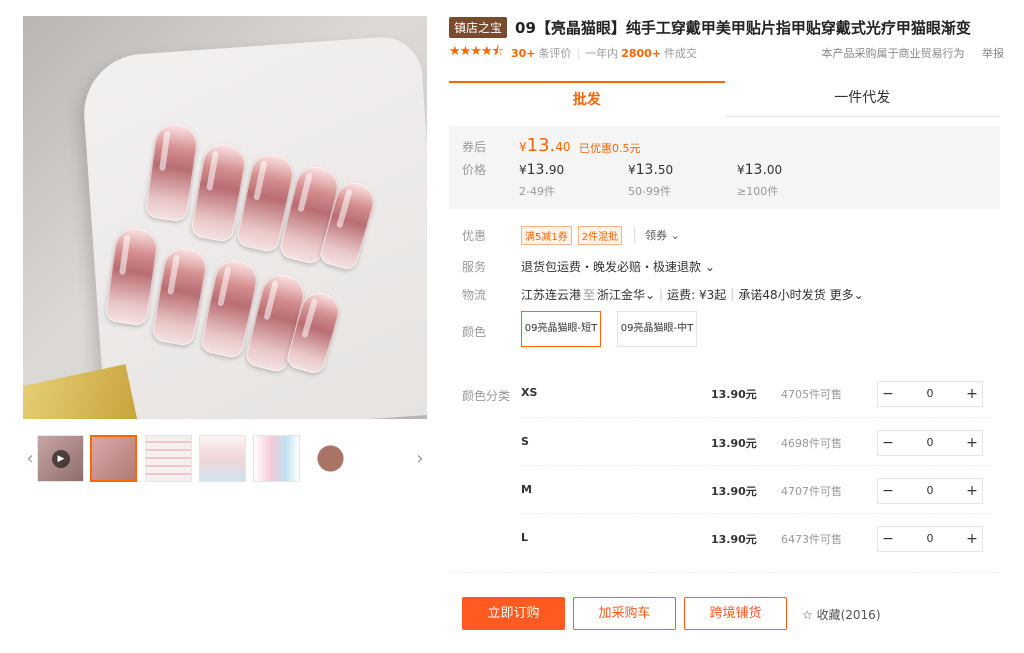  What do you see at coordinates (420, 459) in the screenshot?
I see `thumb-next-icon: ›` at bounding box center [420, 459].